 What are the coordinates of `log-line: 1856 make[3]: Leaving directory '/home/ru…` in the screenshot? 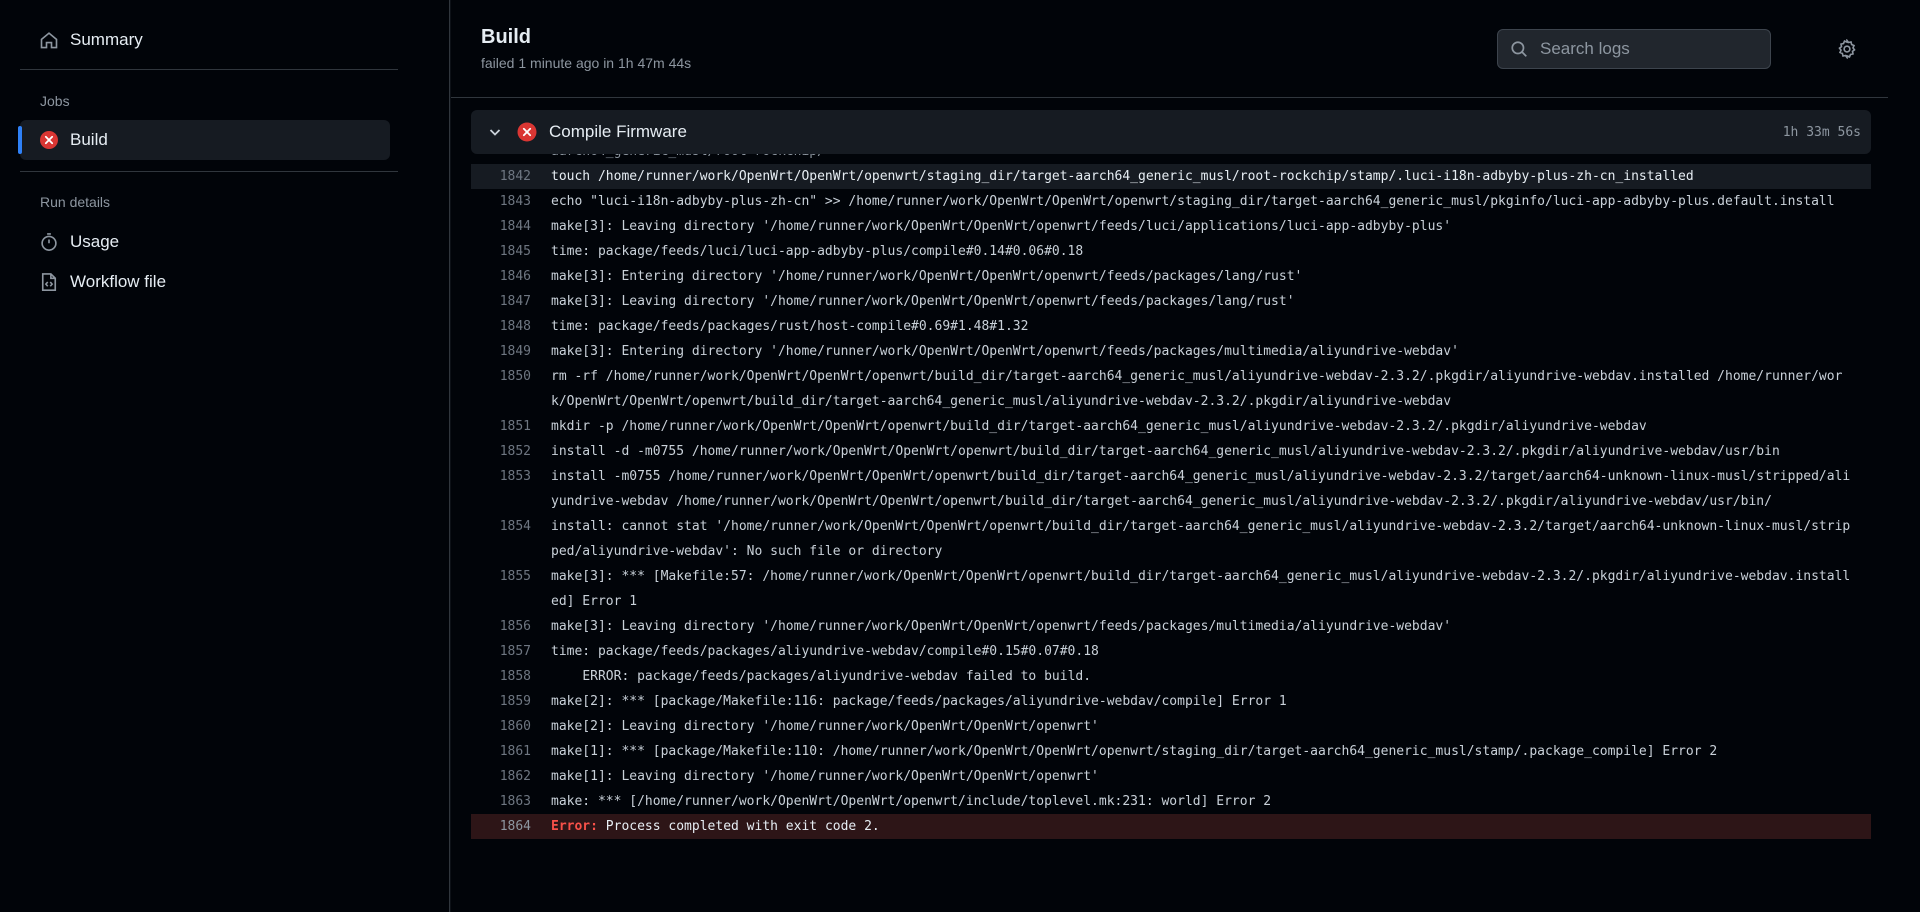 It's located at (1171, 626).